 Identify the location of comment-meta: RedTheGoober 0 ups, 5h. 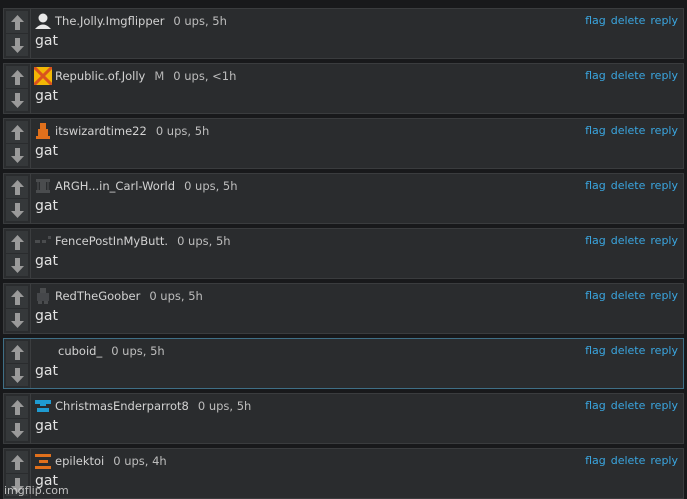
(118, 296).